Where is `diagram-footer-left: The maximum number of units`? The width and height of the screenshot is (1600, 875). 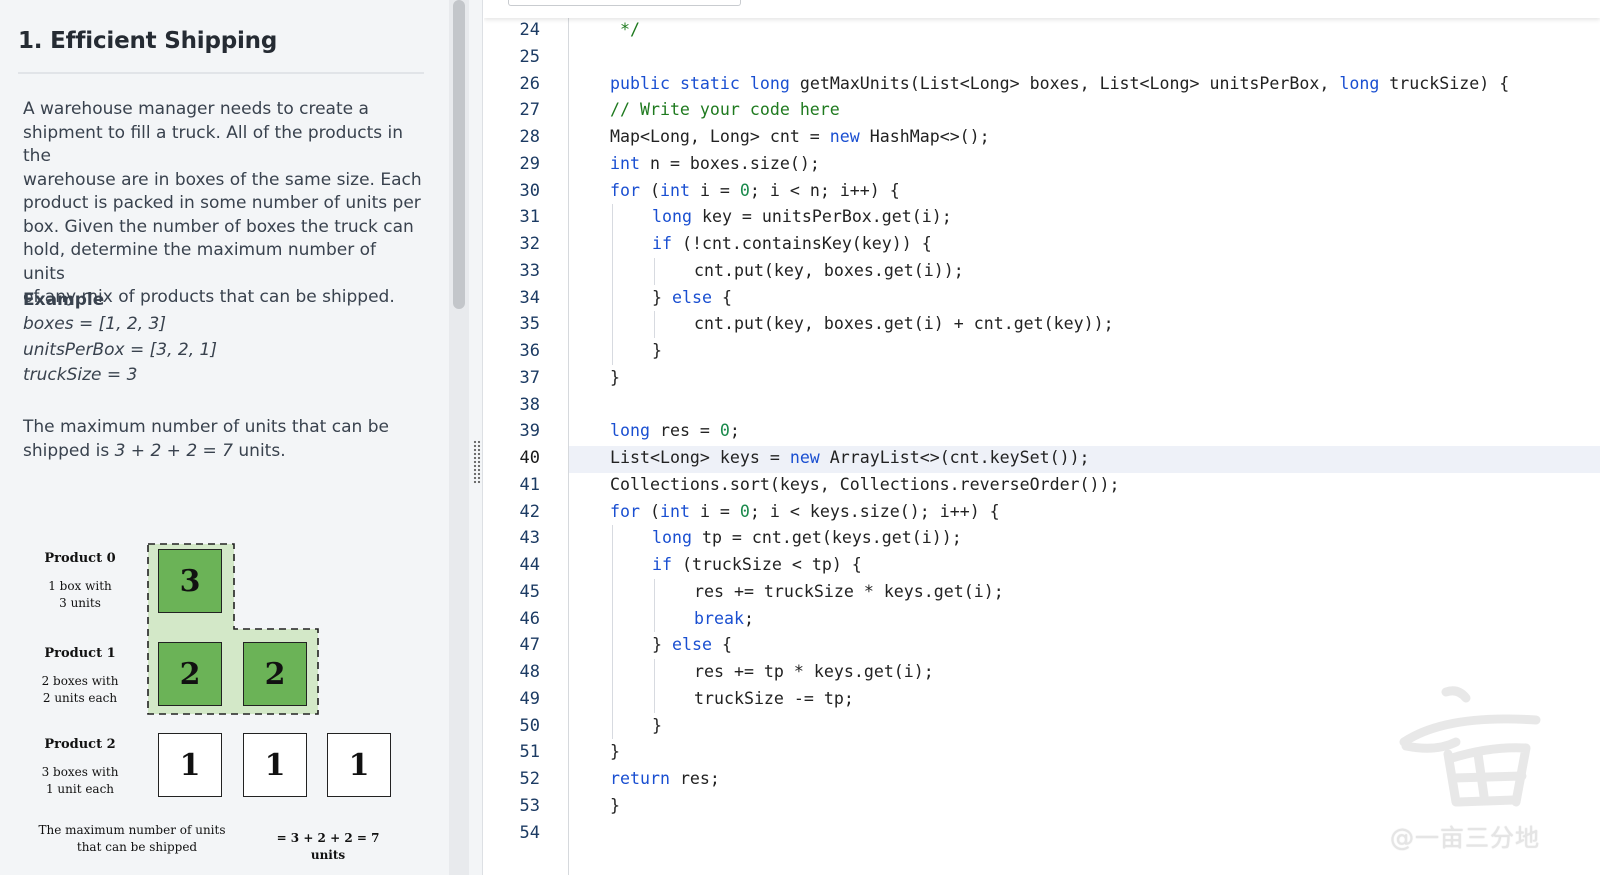
diagram-footer-left: The maximum number of units is located at coordinates (132, 830).